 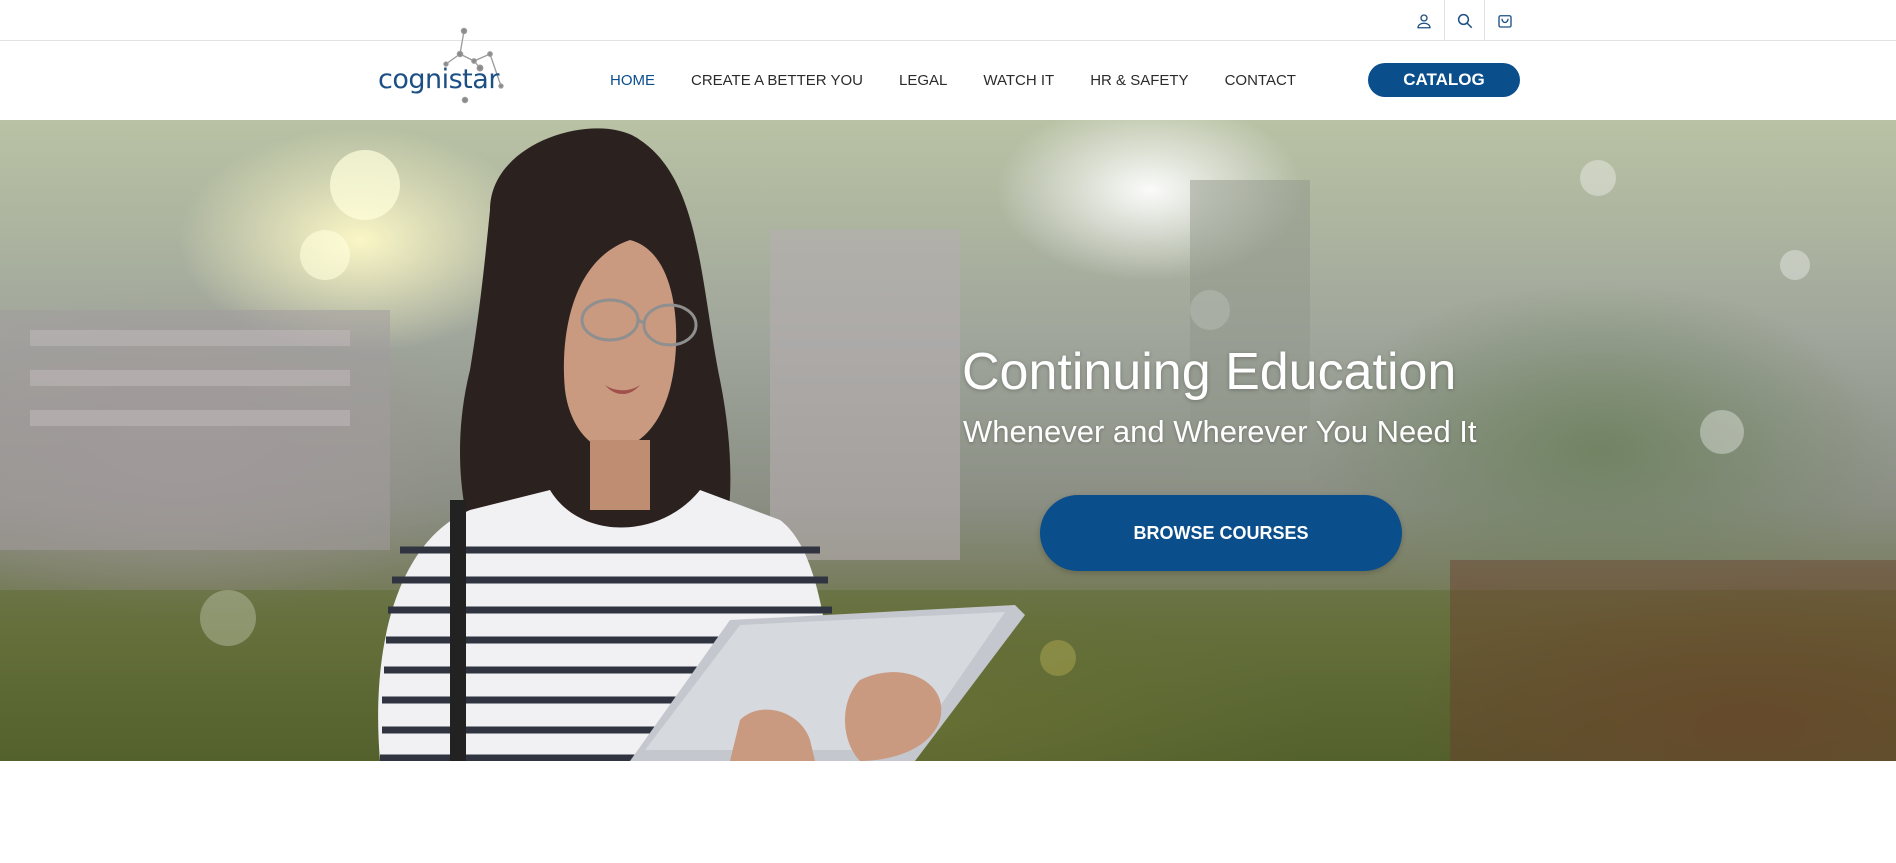 I want to click on cart-icon, so click(x=1504, y=21).